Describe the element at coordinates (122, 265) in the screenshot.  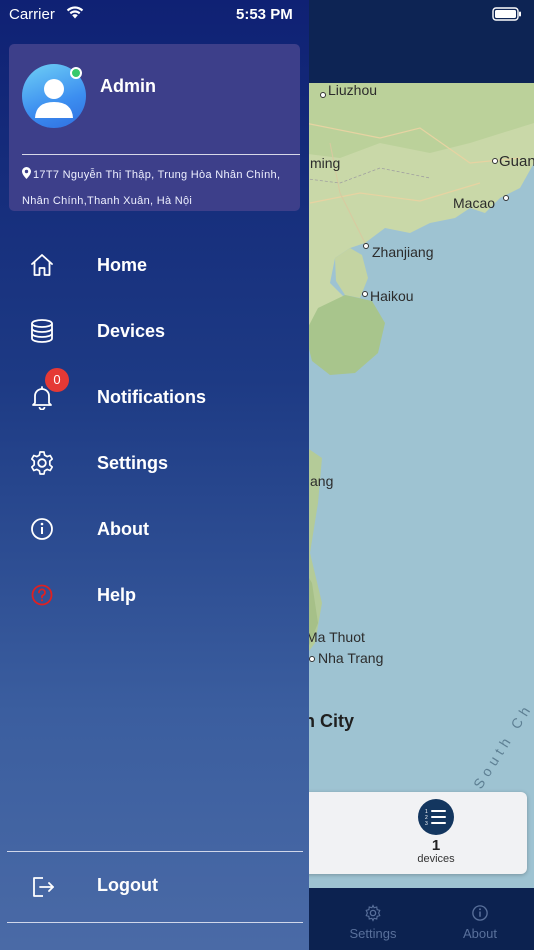
I see `menu-item-label: Home` at that location.